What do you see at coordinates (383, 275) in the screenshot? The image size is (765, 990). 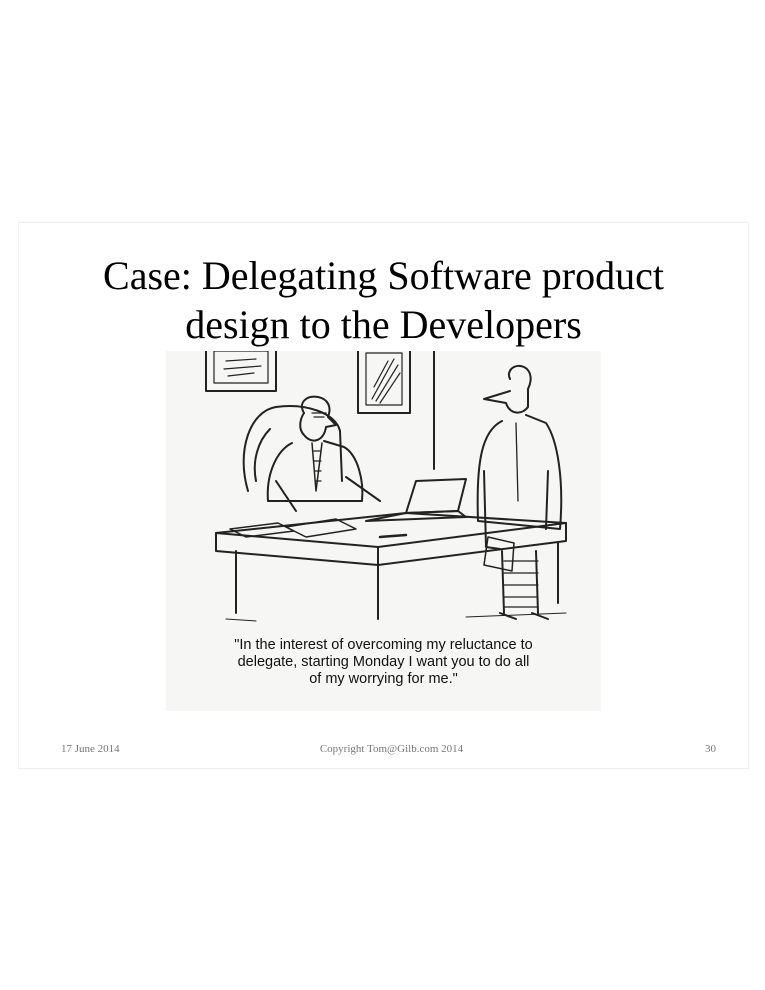 I see `slide-title-line-1: Case: Delegating Software product` at bounding box center [383, 275].